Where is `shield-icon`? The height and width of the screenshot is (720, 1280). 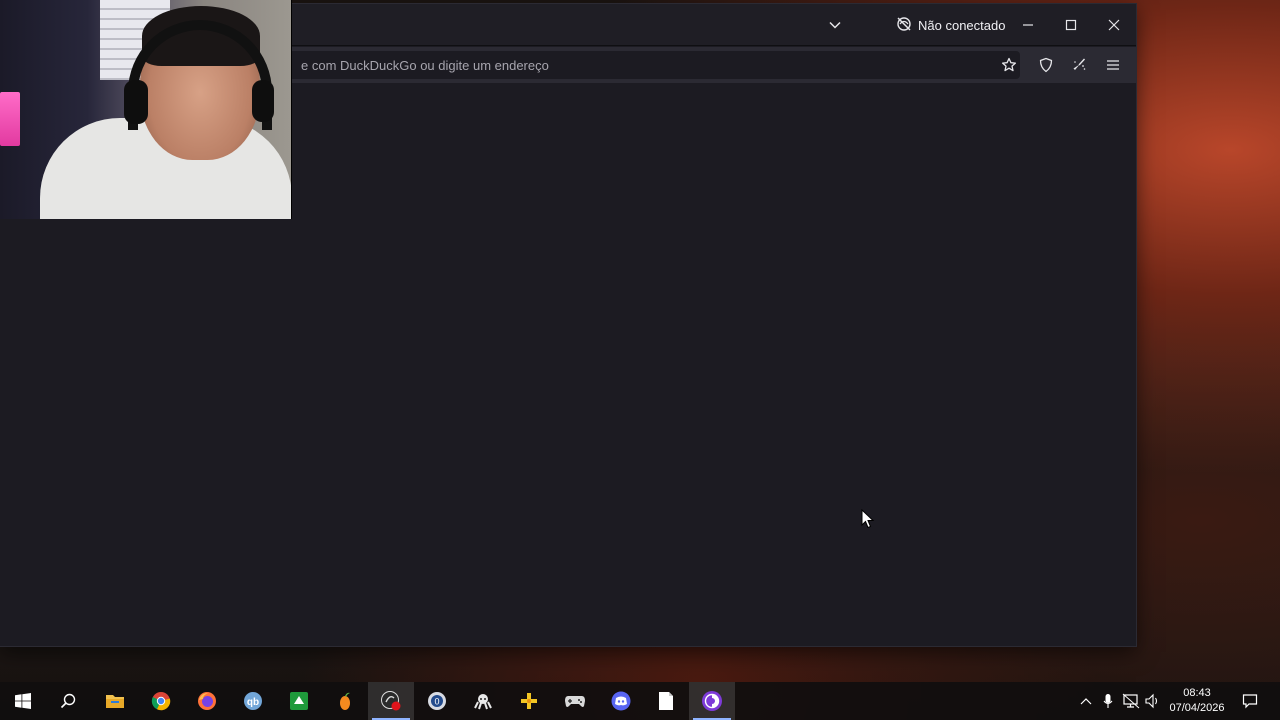 shield-icon is located at coordinates (1046, 65).